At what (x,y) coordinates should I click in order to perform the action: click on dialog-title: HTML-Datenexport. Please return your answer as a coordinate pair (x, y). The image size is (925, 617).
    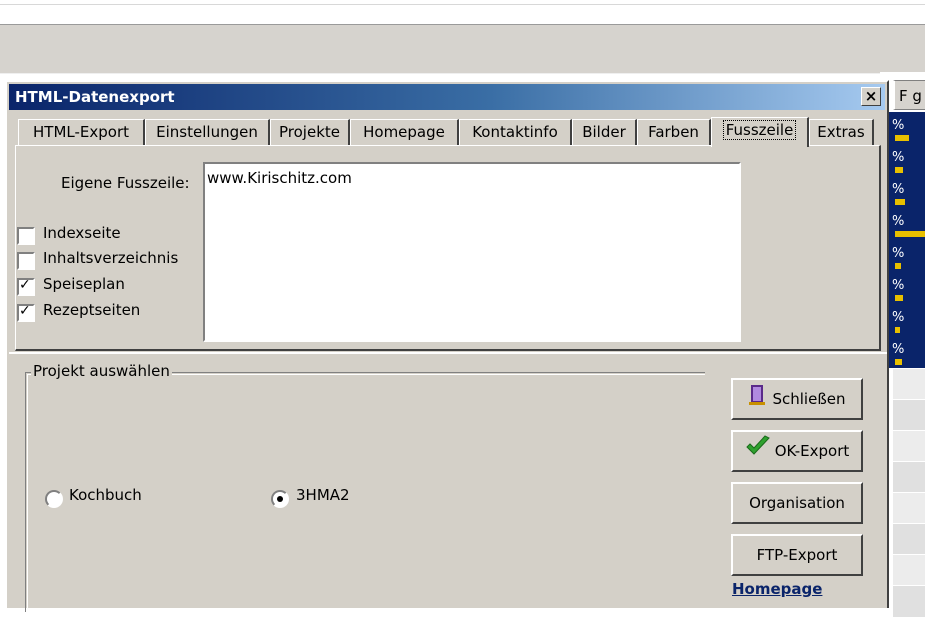
    Looking at the image, I should click on (95, 97).